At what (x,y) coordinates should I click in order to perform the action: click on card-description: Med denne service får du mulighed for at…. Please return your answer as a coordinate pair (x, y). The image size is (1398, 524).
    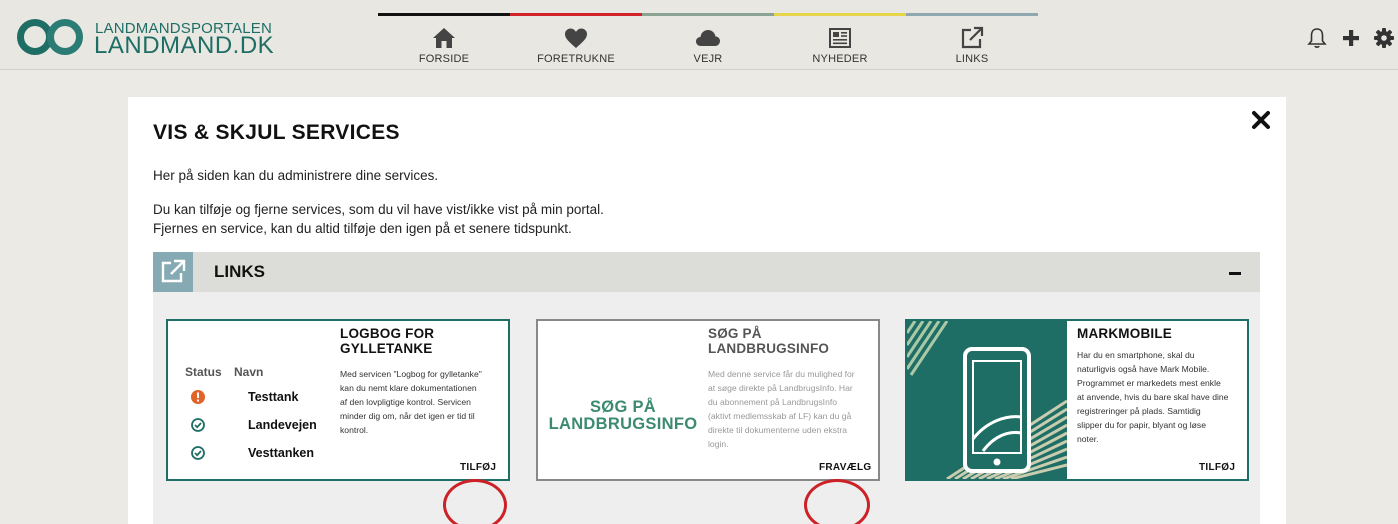
    Looking at the image, I should click on (781, 409).